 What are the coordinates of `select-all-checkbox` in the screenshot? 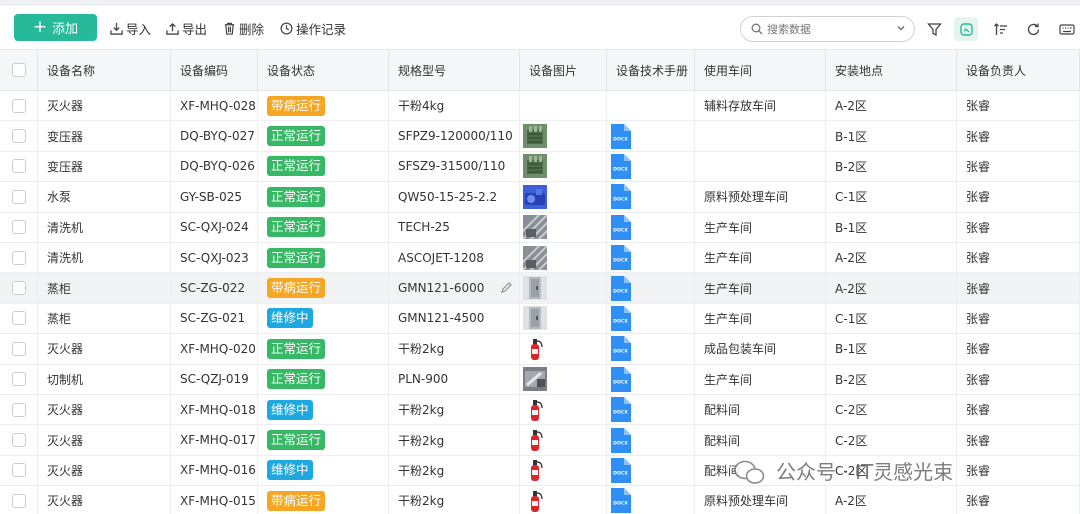 It's located at (19, 70).